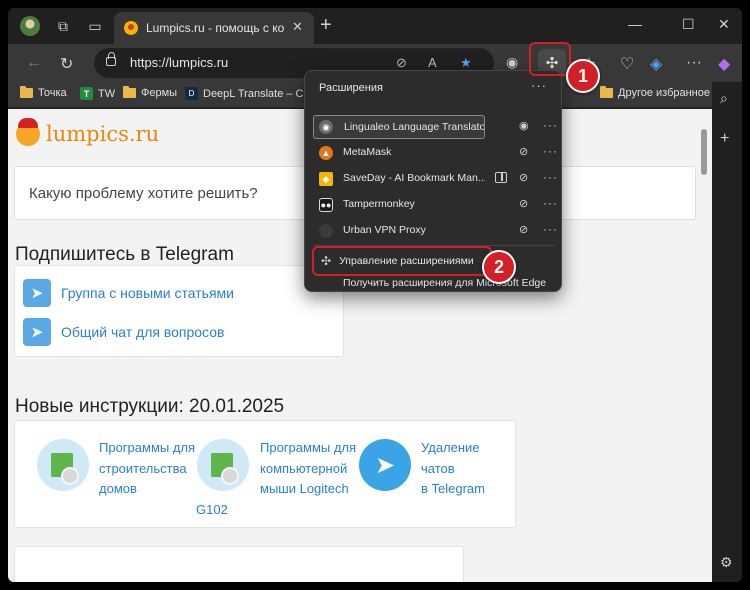 The height and width of the screenshot is (590, 750). What do you see at coordinates (308, 469) in the screenshot?
I see `article-title: Программы для компьютерной мыши Logitech` at bounding box center [308, 469].